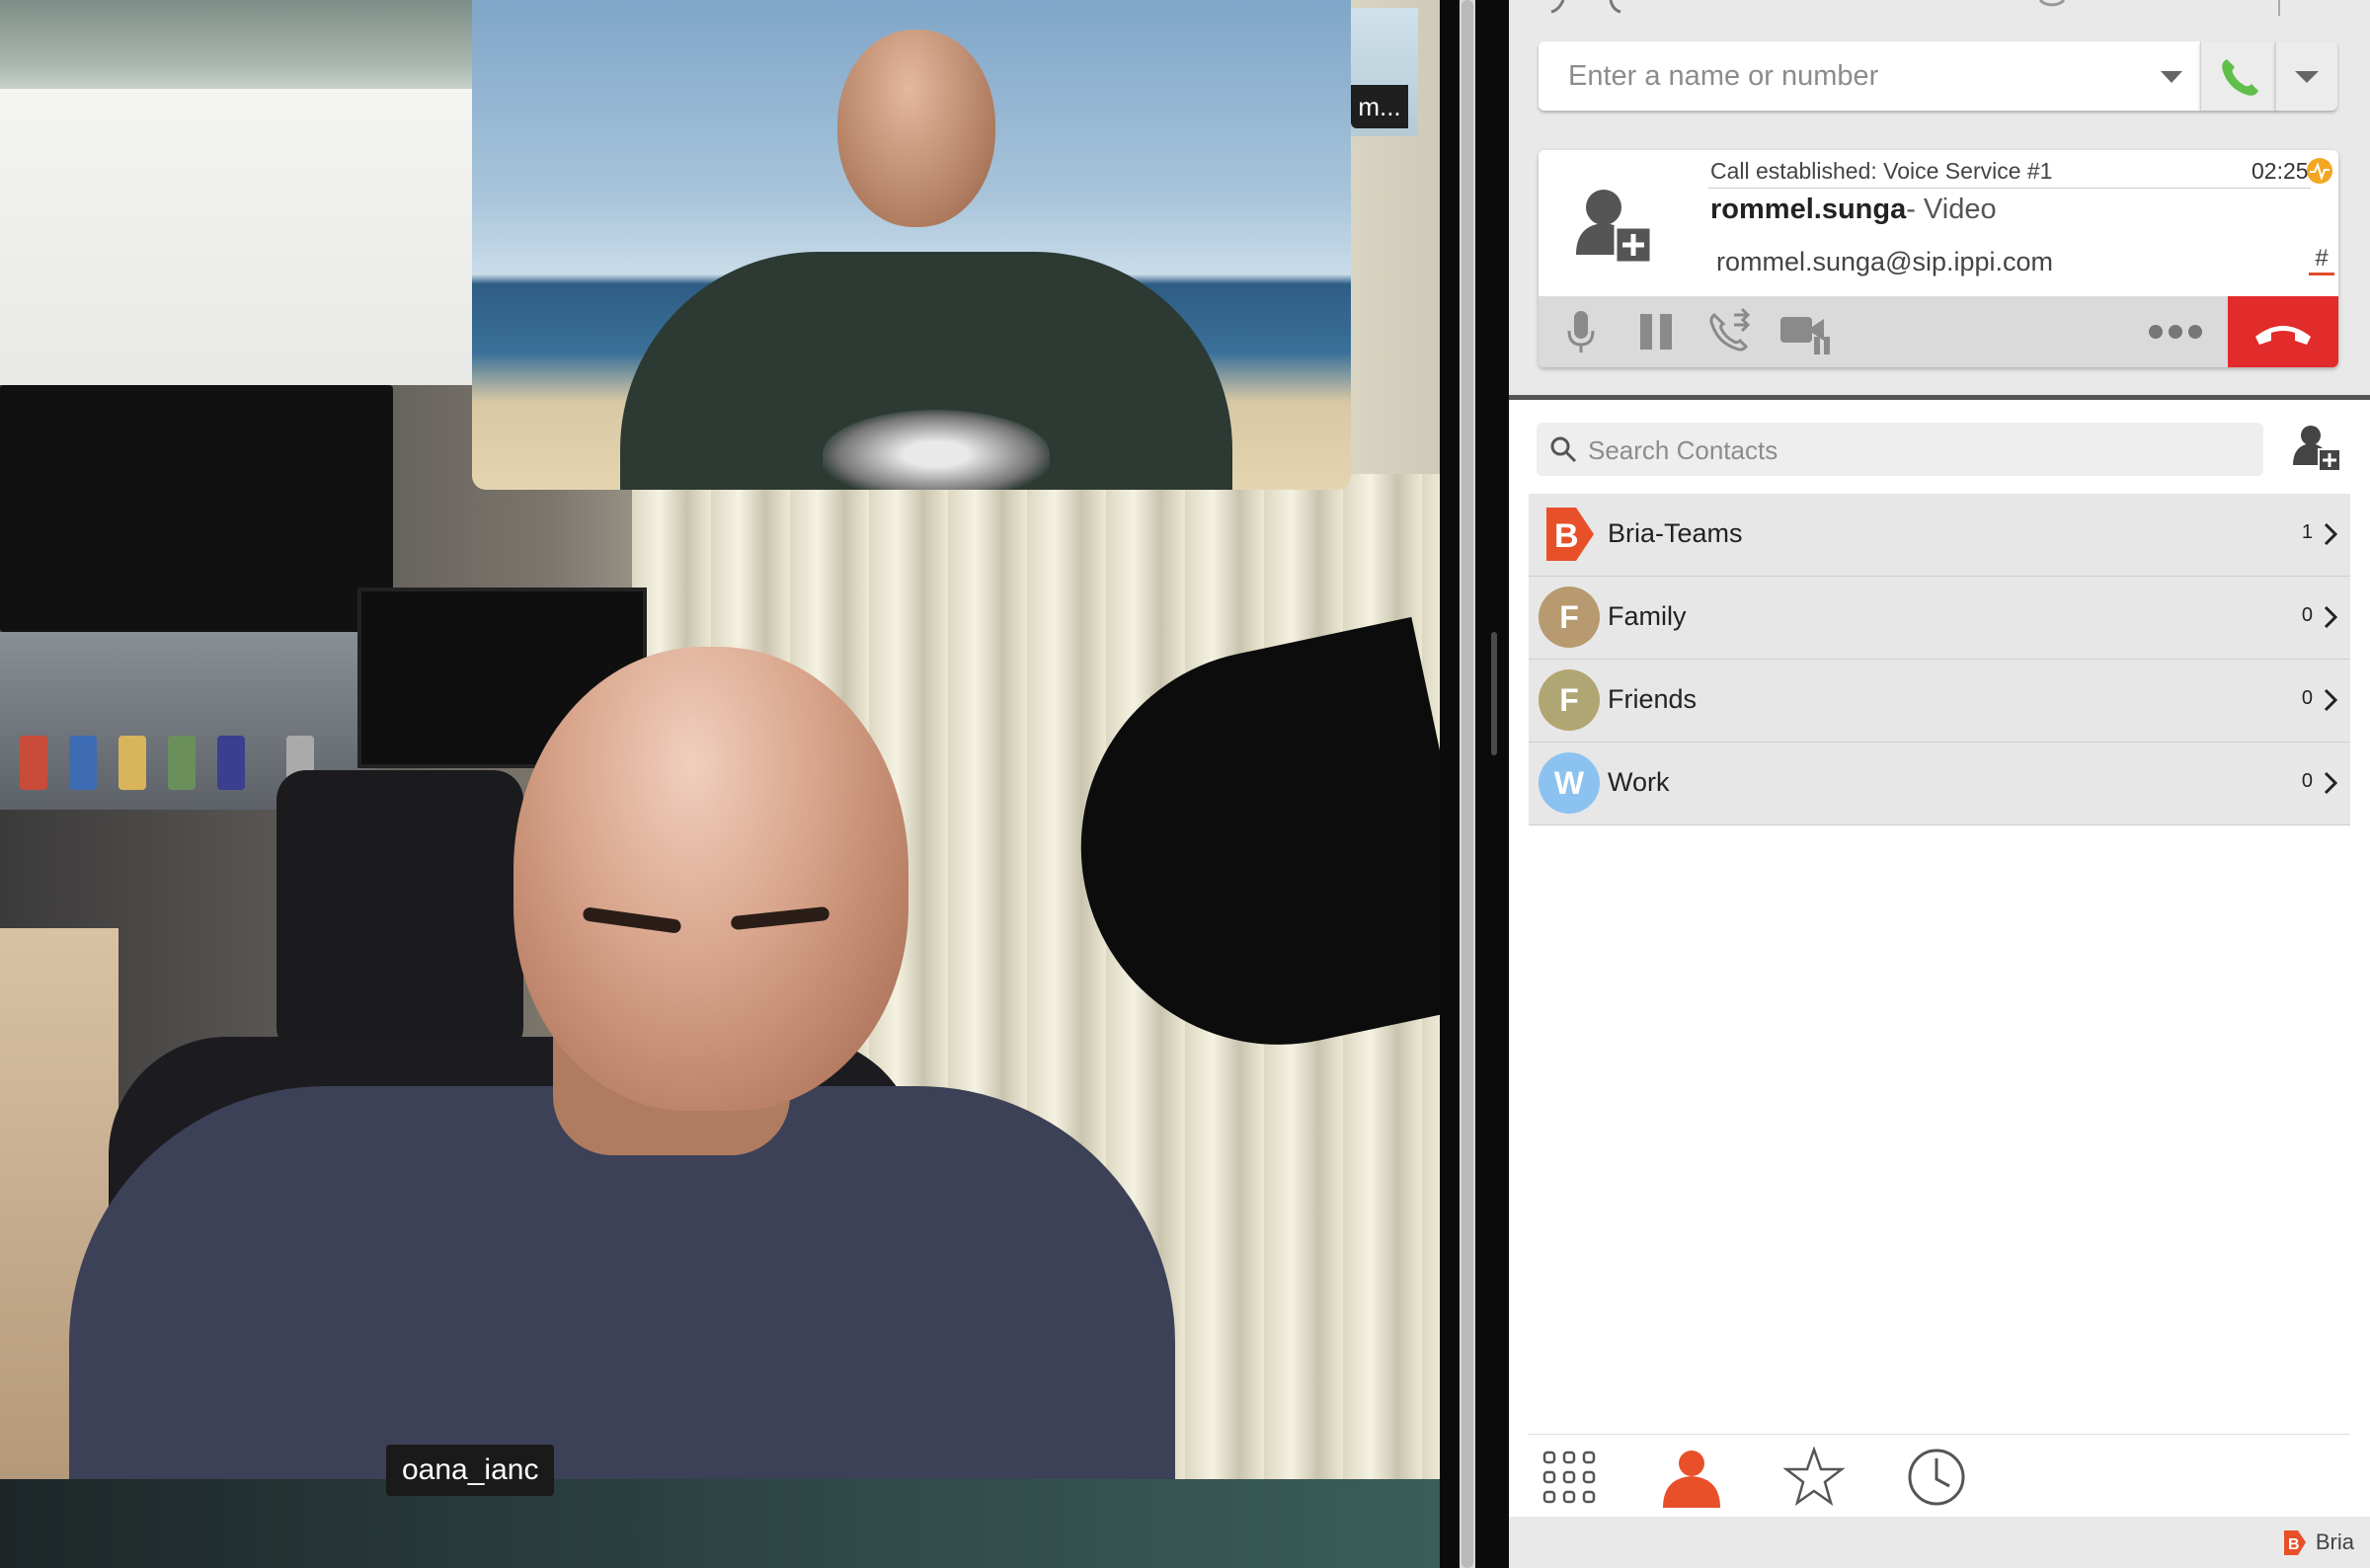 The image size is (2370, 1568). What do you see at coordinates (1939, 331) in the screenshot?
I see `call-controls` at bounding box center [1939, 331].